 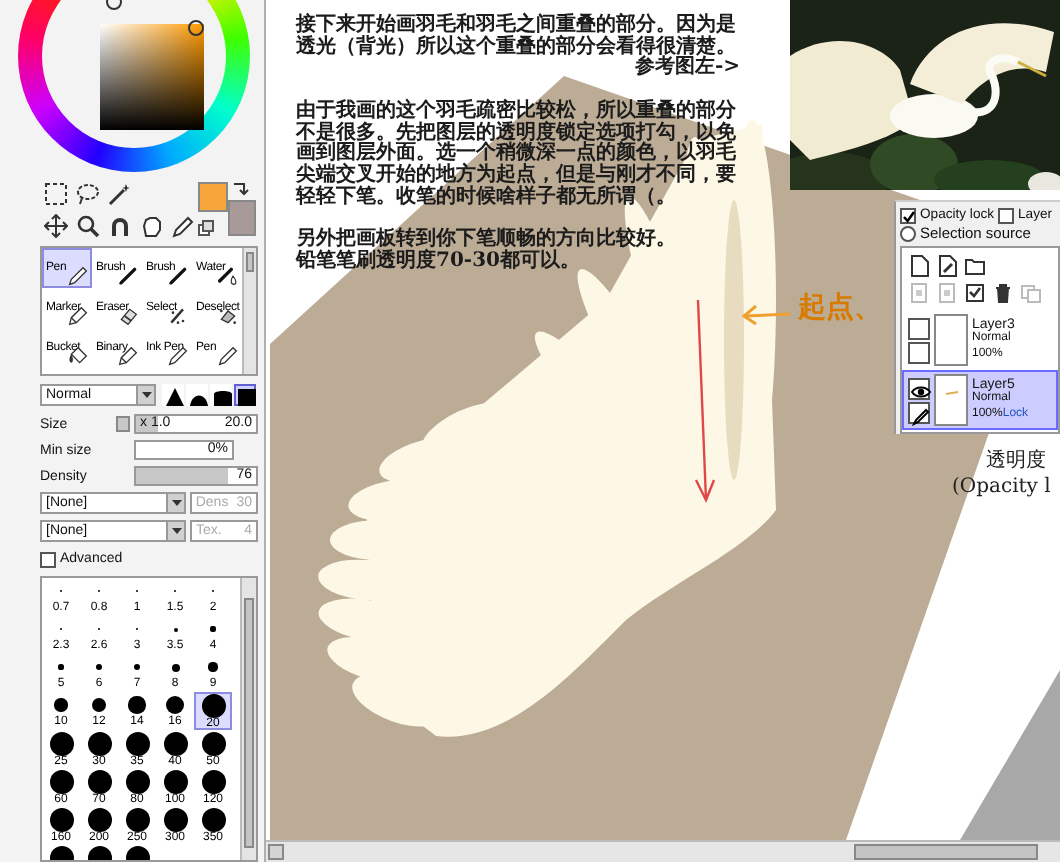 What do you see at coordinates (840, 308) in the screenshot?
I see `annotation-text: 起点、` at bounding box center [840, 308].